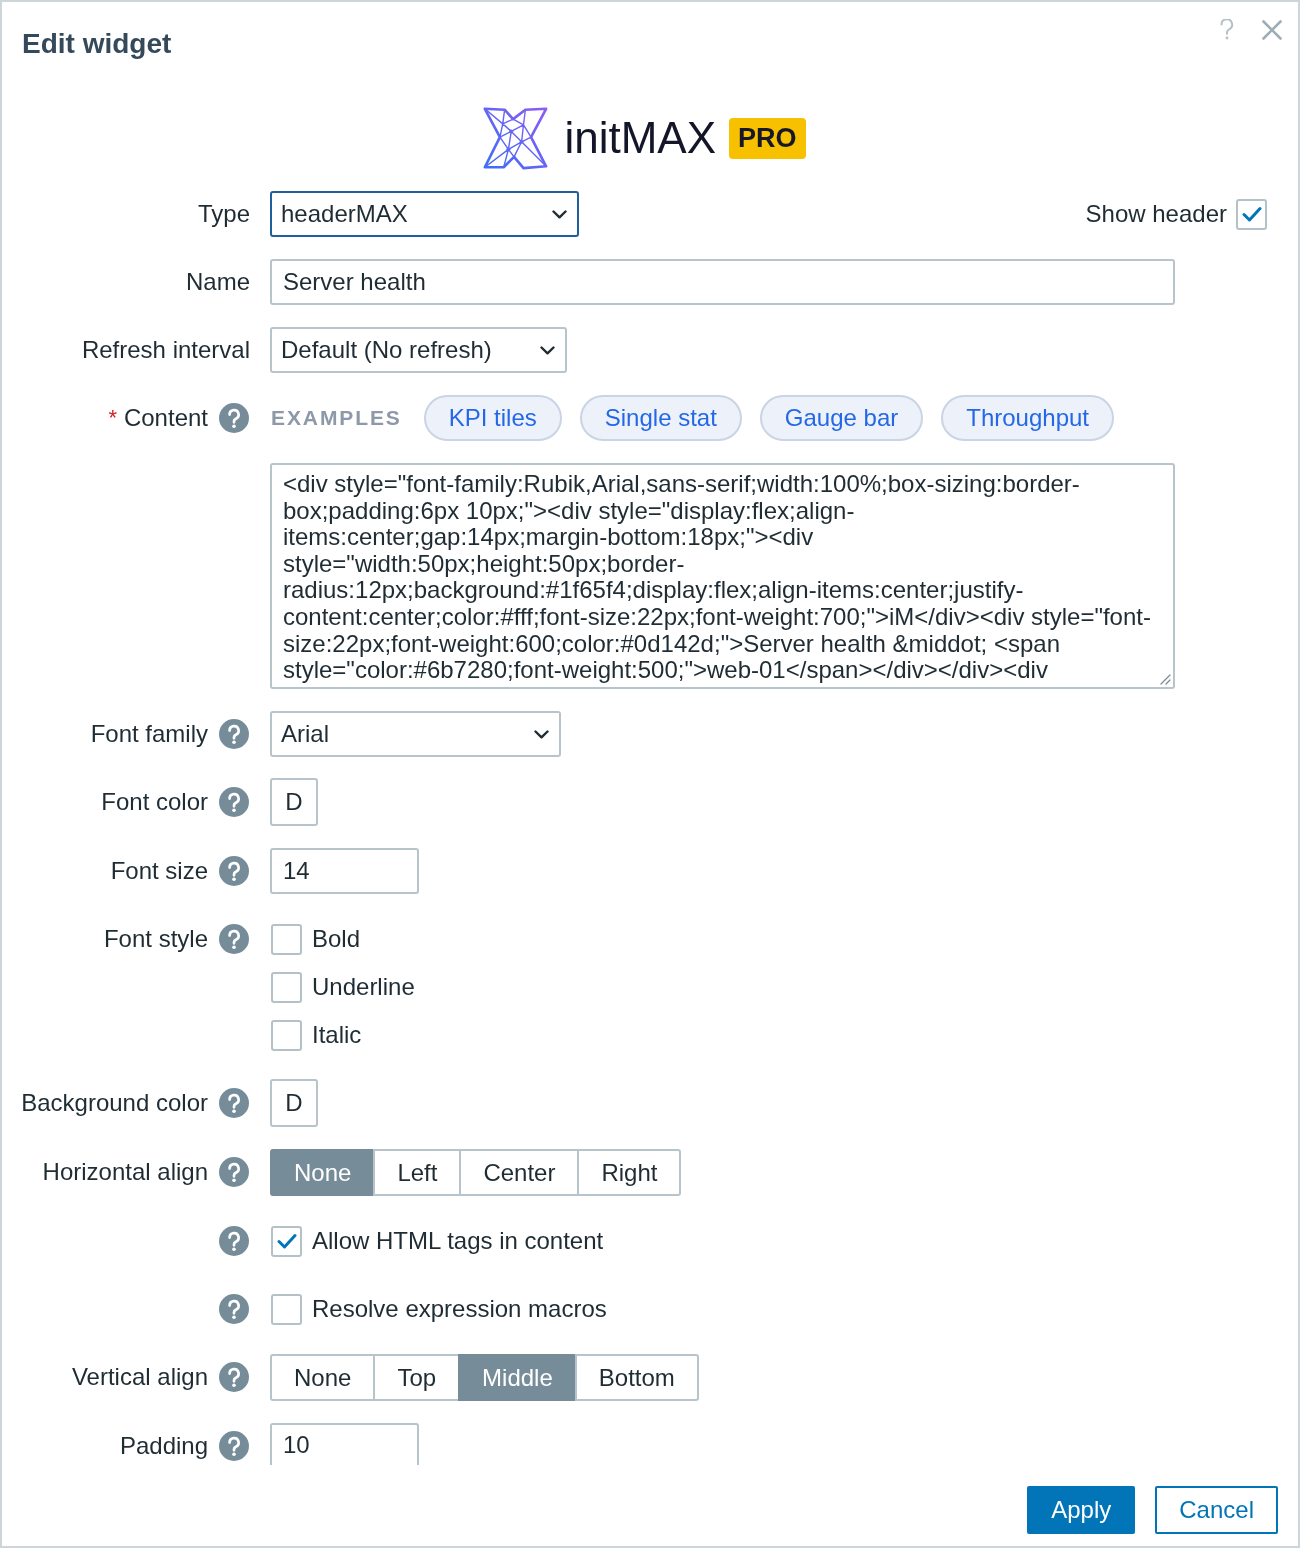  I want to click on name-input: Server health, so click(722, 282).